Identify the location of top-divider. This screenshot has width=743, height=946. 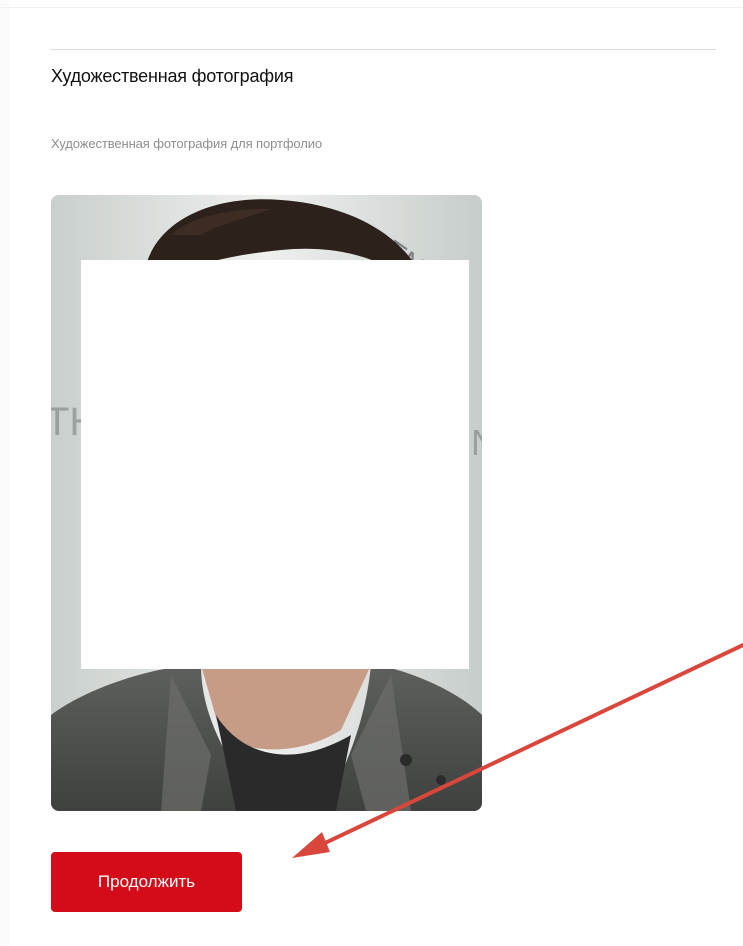
(371, 7).